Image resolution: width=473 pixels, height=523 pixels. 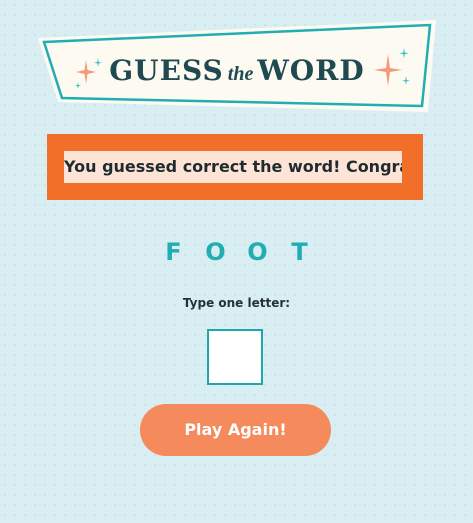 What do you see at coordinates (166, 70) in the screenshot?
I see `title-guess: GUESS` at bounding box center [166, 70].